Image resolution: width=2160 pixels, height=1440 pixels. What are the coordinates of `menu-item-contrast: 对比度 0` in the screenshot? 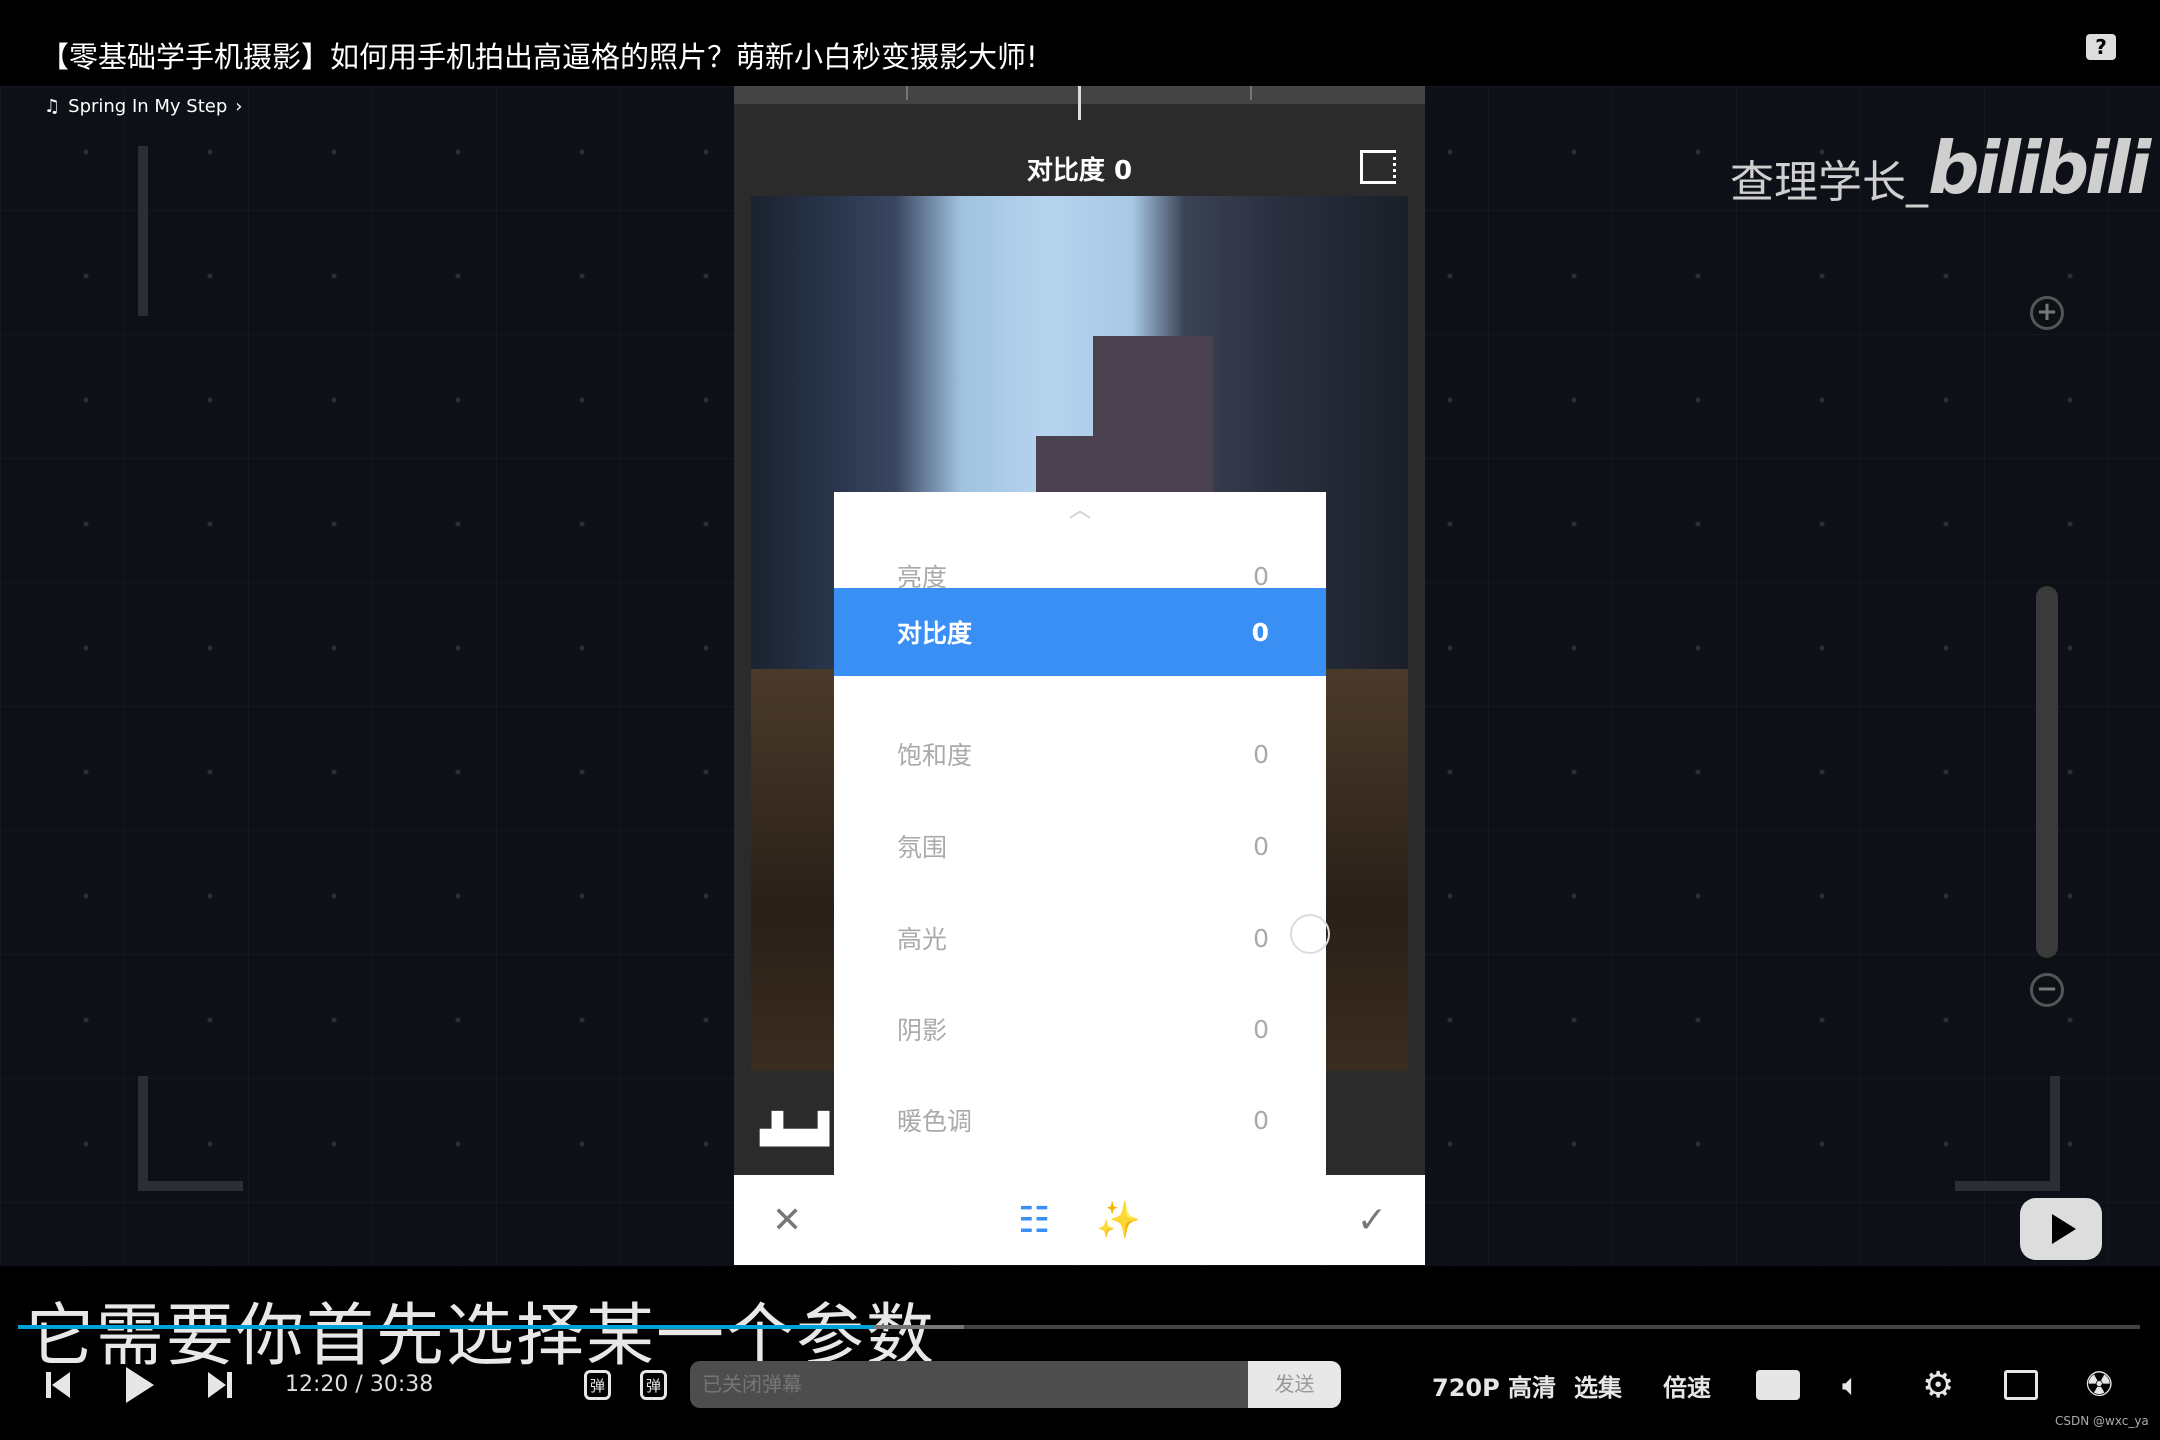 It's located at (1080, 632).